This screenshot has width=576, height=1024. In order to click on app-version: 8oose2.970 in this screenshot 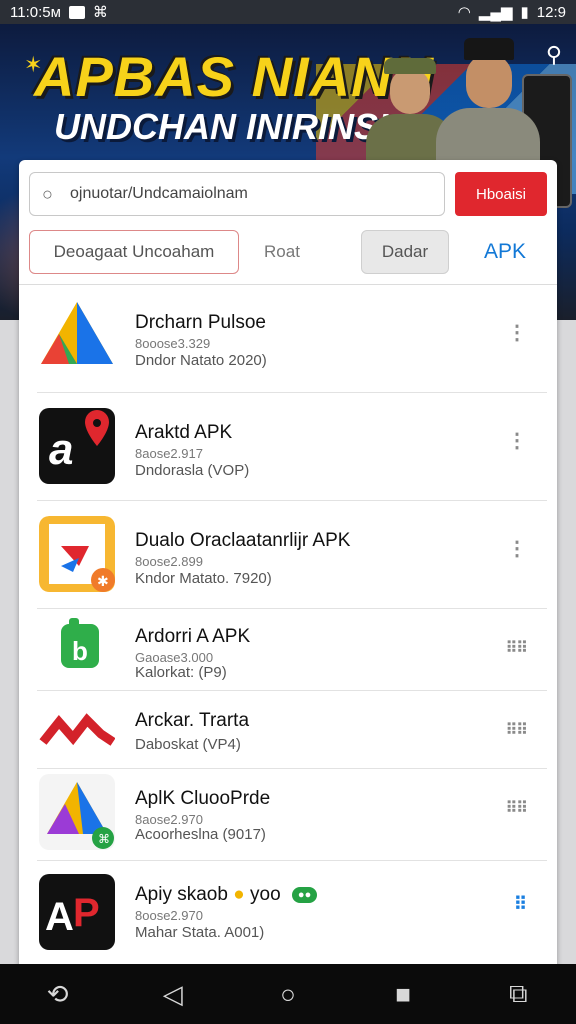, I will do `click(169, 915)`.